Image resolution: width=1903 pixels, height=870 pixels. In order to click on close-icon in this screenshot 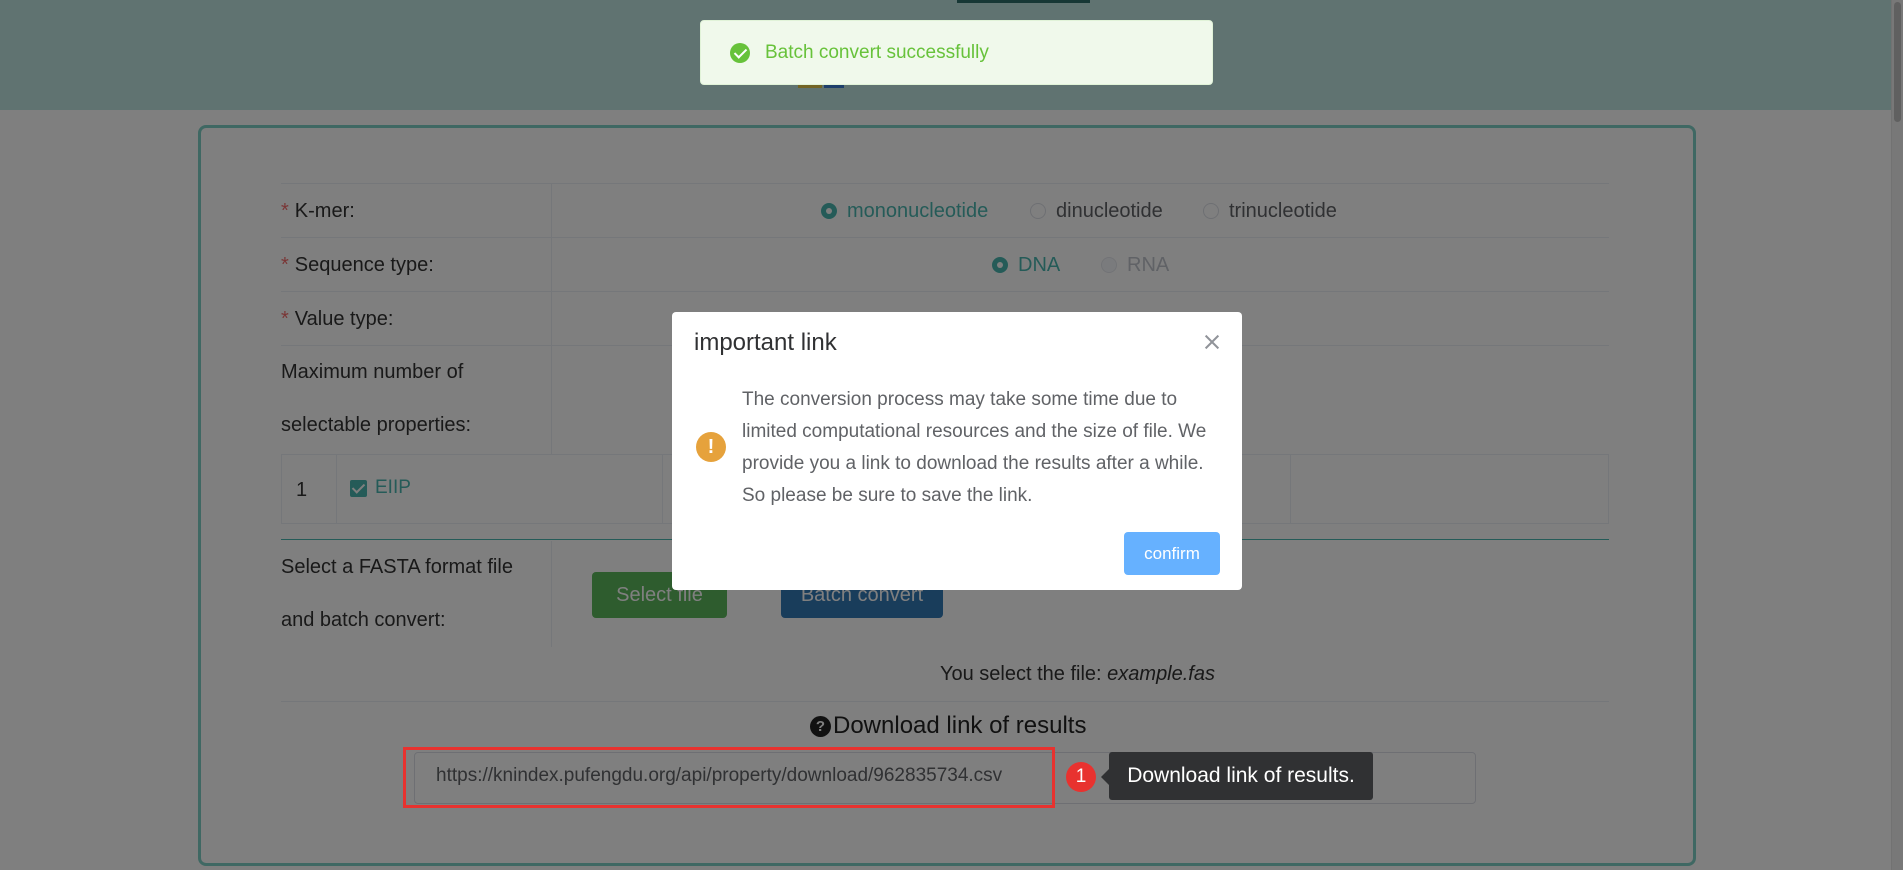, I will do `click(1212, 342)`.